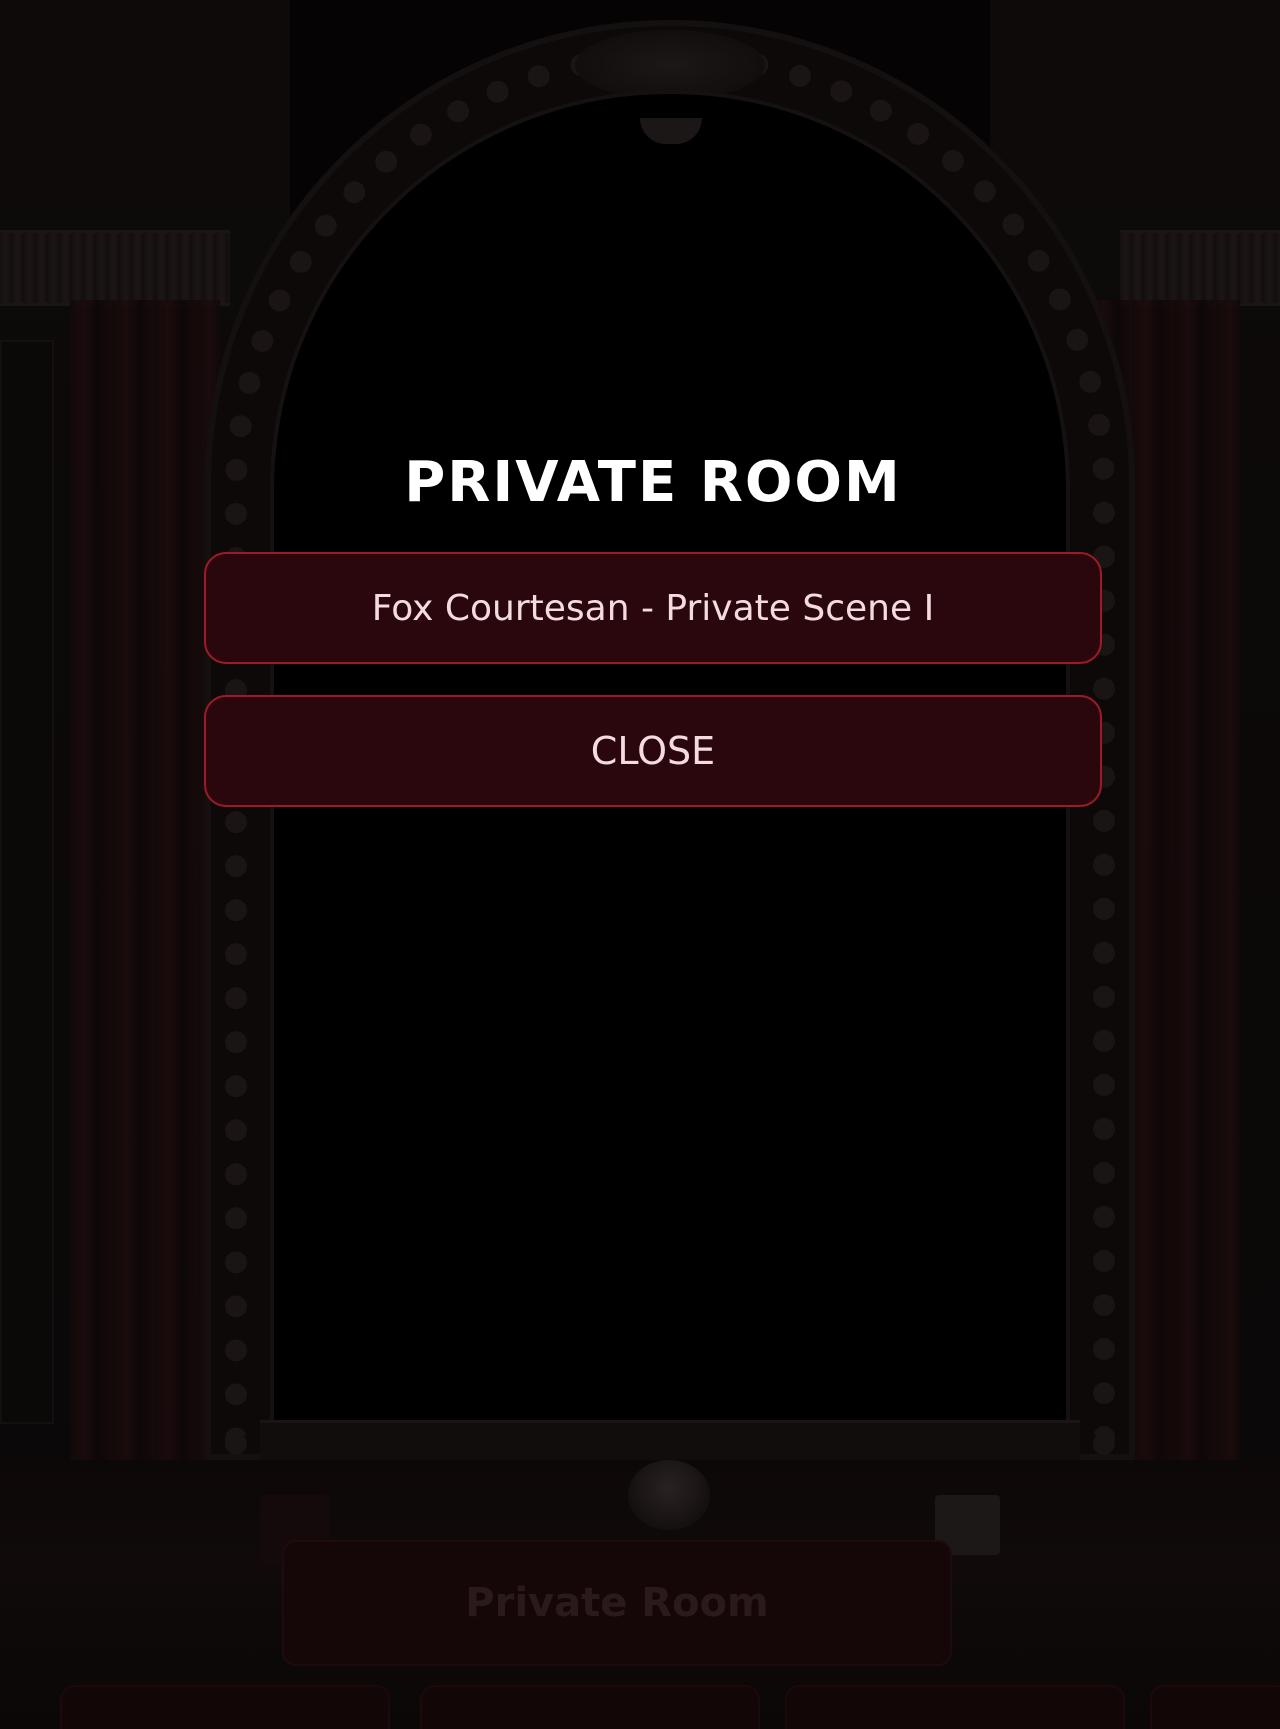 This screenshot has height=1729, width=1280. I want to click on scene-option-label: Fox Courtesan - Private Scene I, so click(653, 608).